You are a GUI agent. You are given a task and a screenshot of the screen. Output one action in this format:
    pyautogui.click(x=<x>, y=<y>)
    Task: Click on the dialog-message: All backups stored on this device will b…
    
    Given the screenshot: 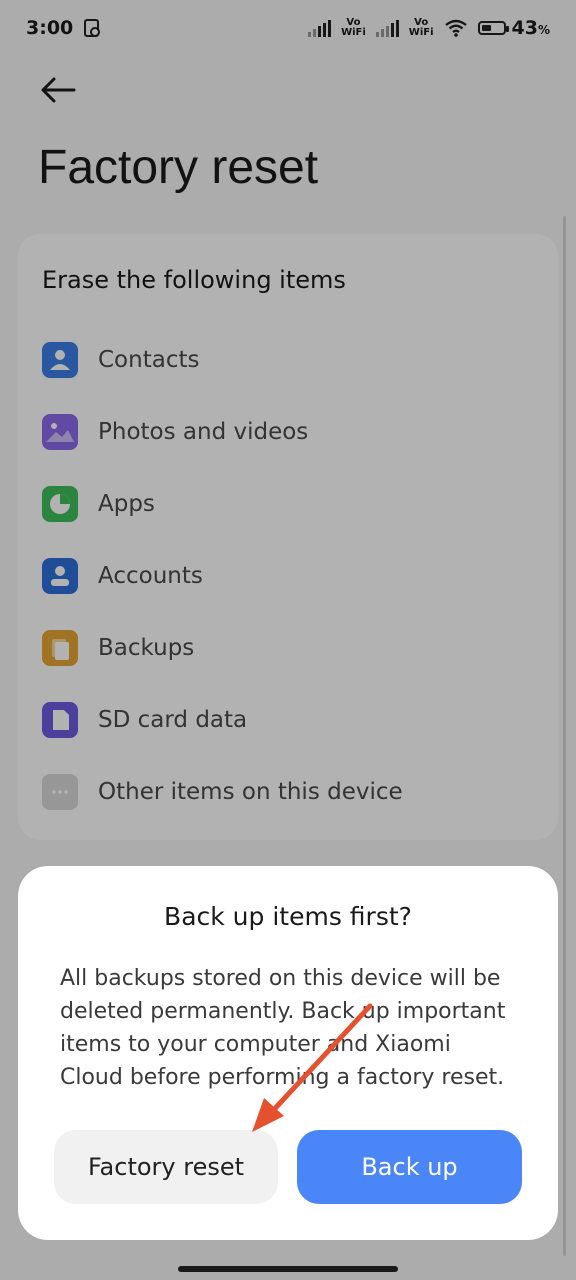 What is the action you would take?
    pyautogui.click(x=283, y=1028)
    